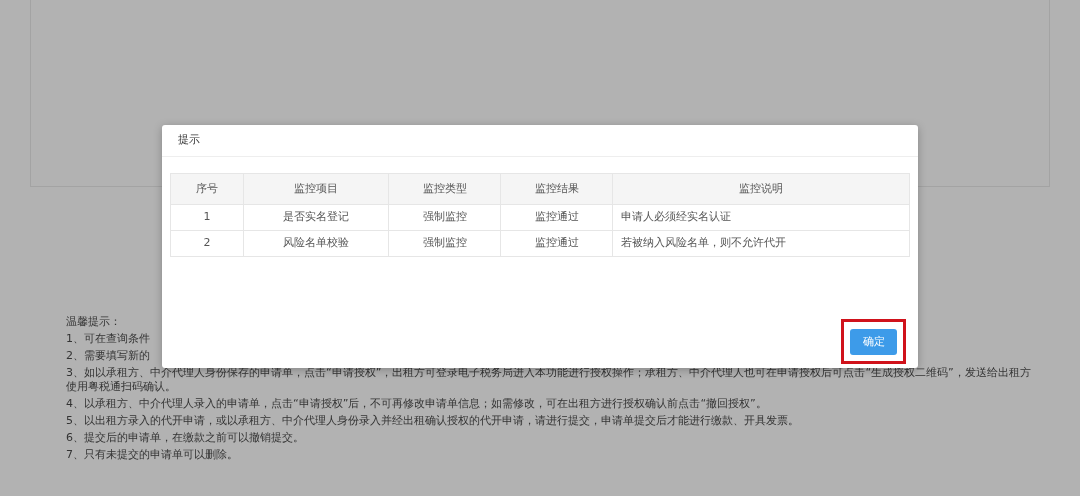  I want to click on column-header: 监控类型, so click(445, 189).